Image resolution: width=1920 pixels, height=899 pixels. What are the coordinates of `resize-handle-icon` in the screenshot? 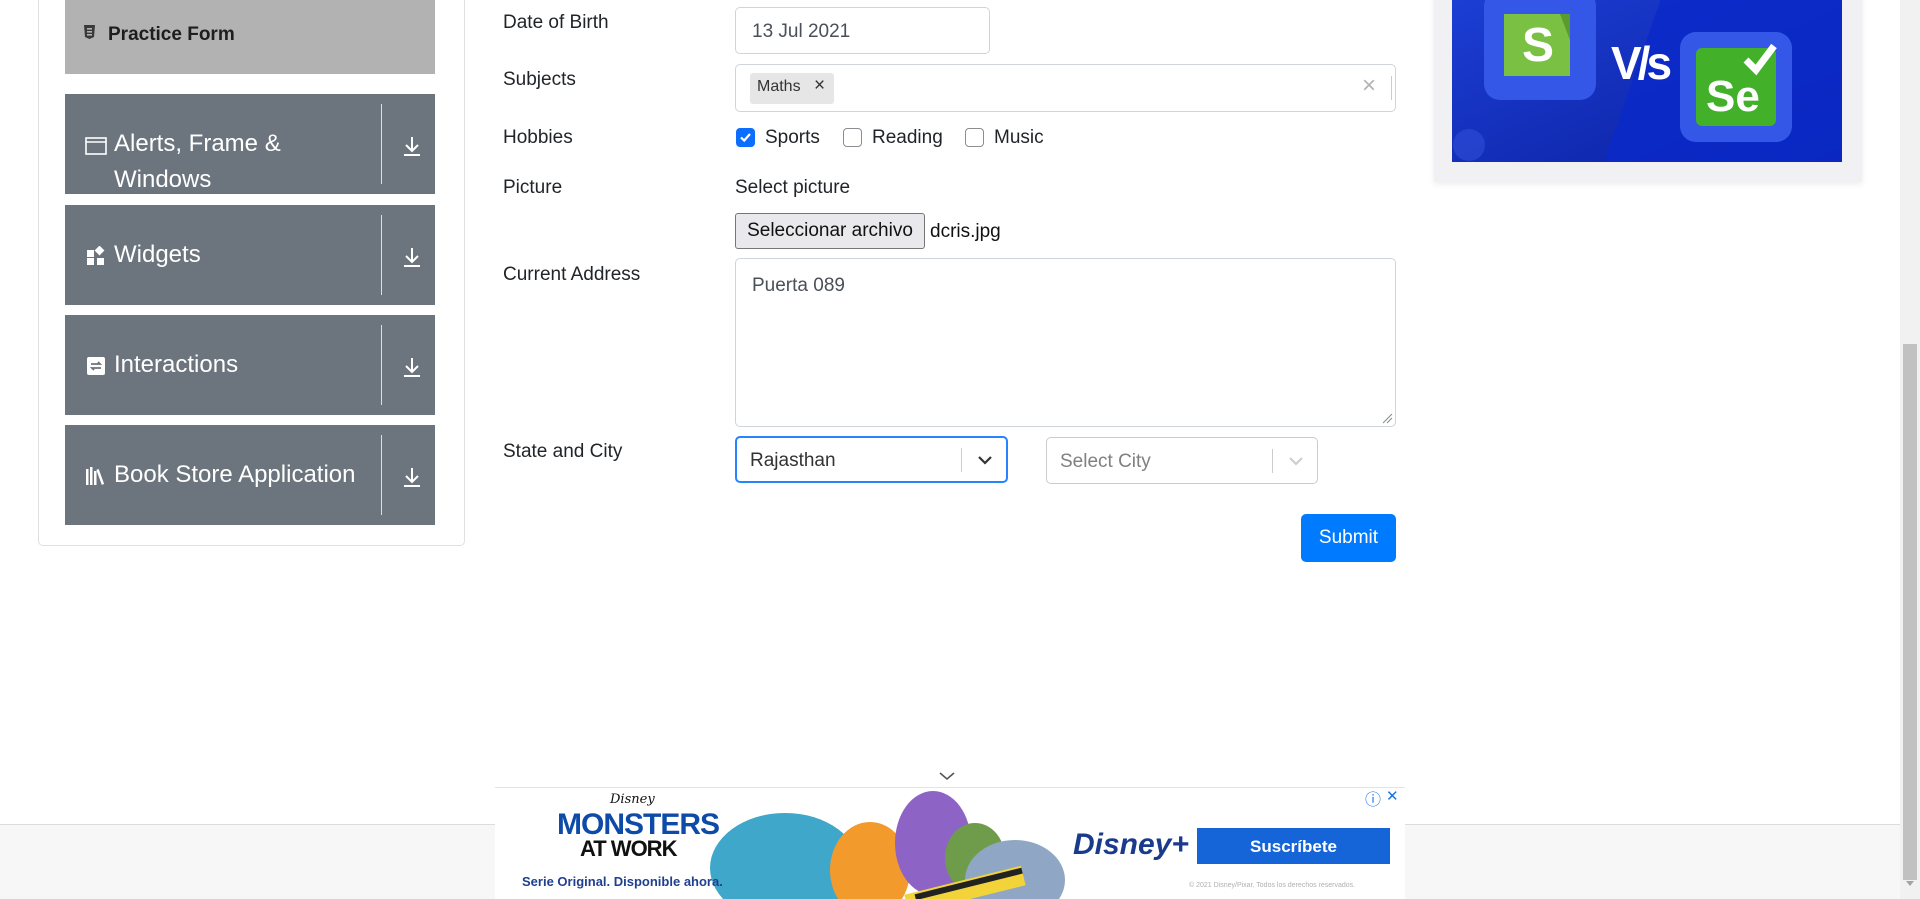 It's located at (1387, 418).